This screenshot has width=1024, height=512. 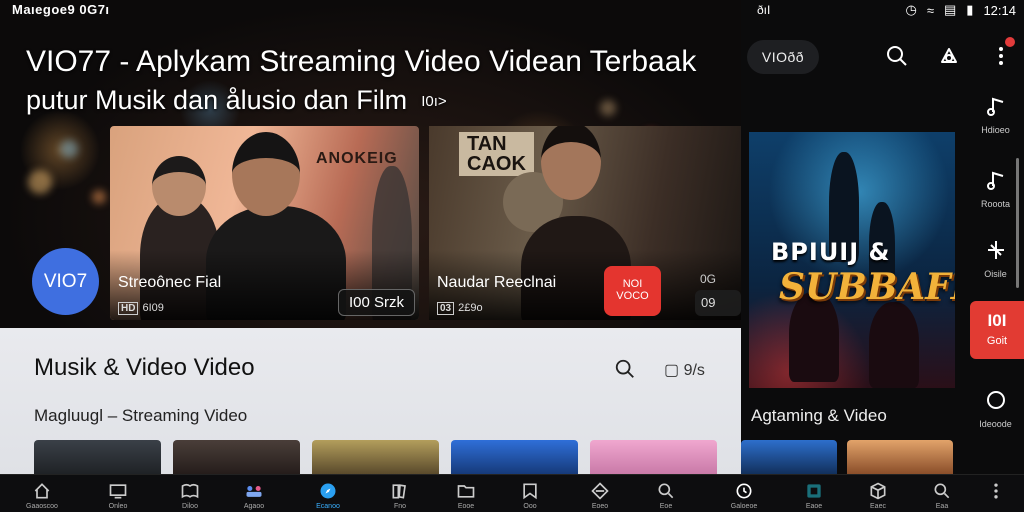 What do you see at coordinates (999, 10) in the screenshot?
I see `clock-time: 12:14` at bounding box center [999, 10].